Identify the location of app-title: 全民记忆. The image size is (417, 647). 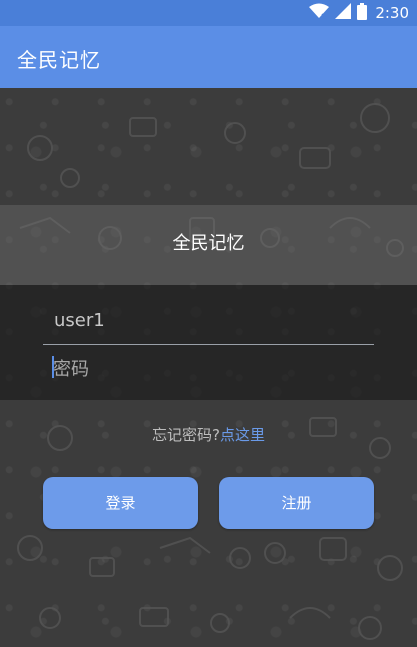
(59, 60).